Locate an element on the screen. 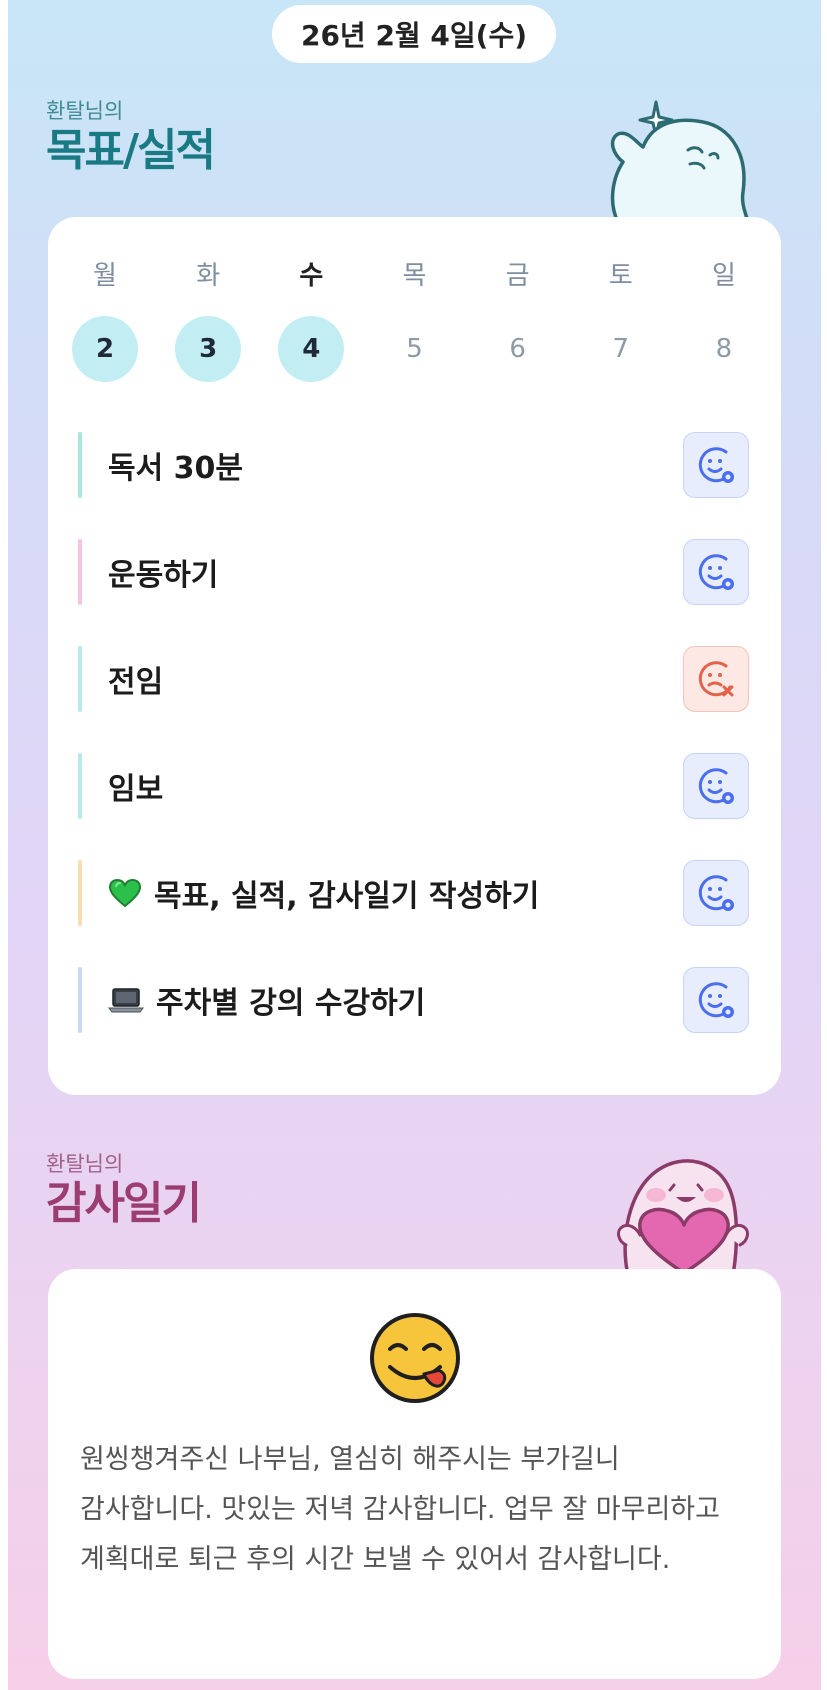  date-circle-today: 4 is located at coordinates (311, 349).